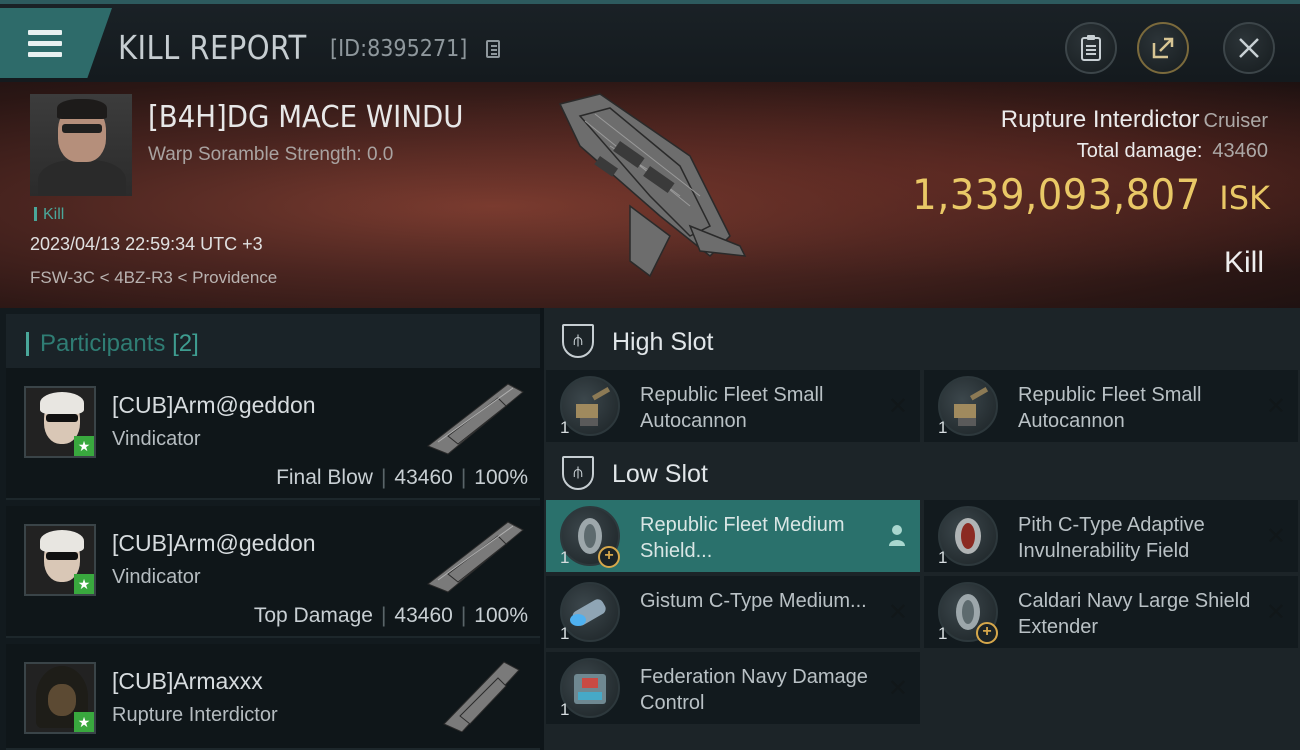 The height and width of the screenshot is (750, 1300). Describe the element at coordinates (754, 690) in the screenshot. I see `module-name: Federation Navy Damage Control` at that location.